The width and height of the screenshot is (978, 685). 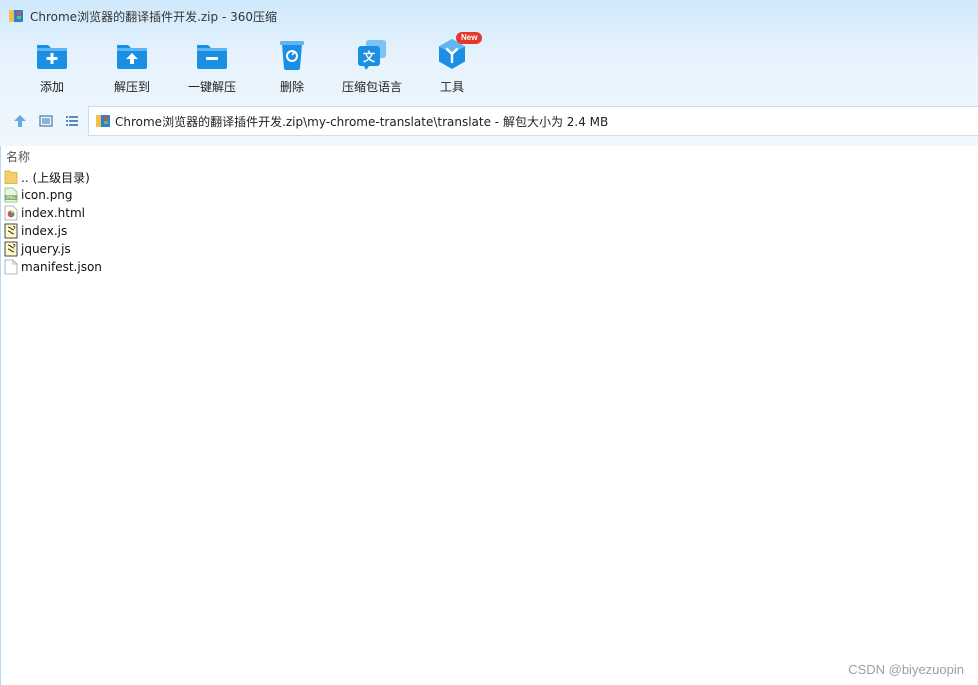 I want to click on archive-language-label: 压缩包语言, so click(x=371, y=87).